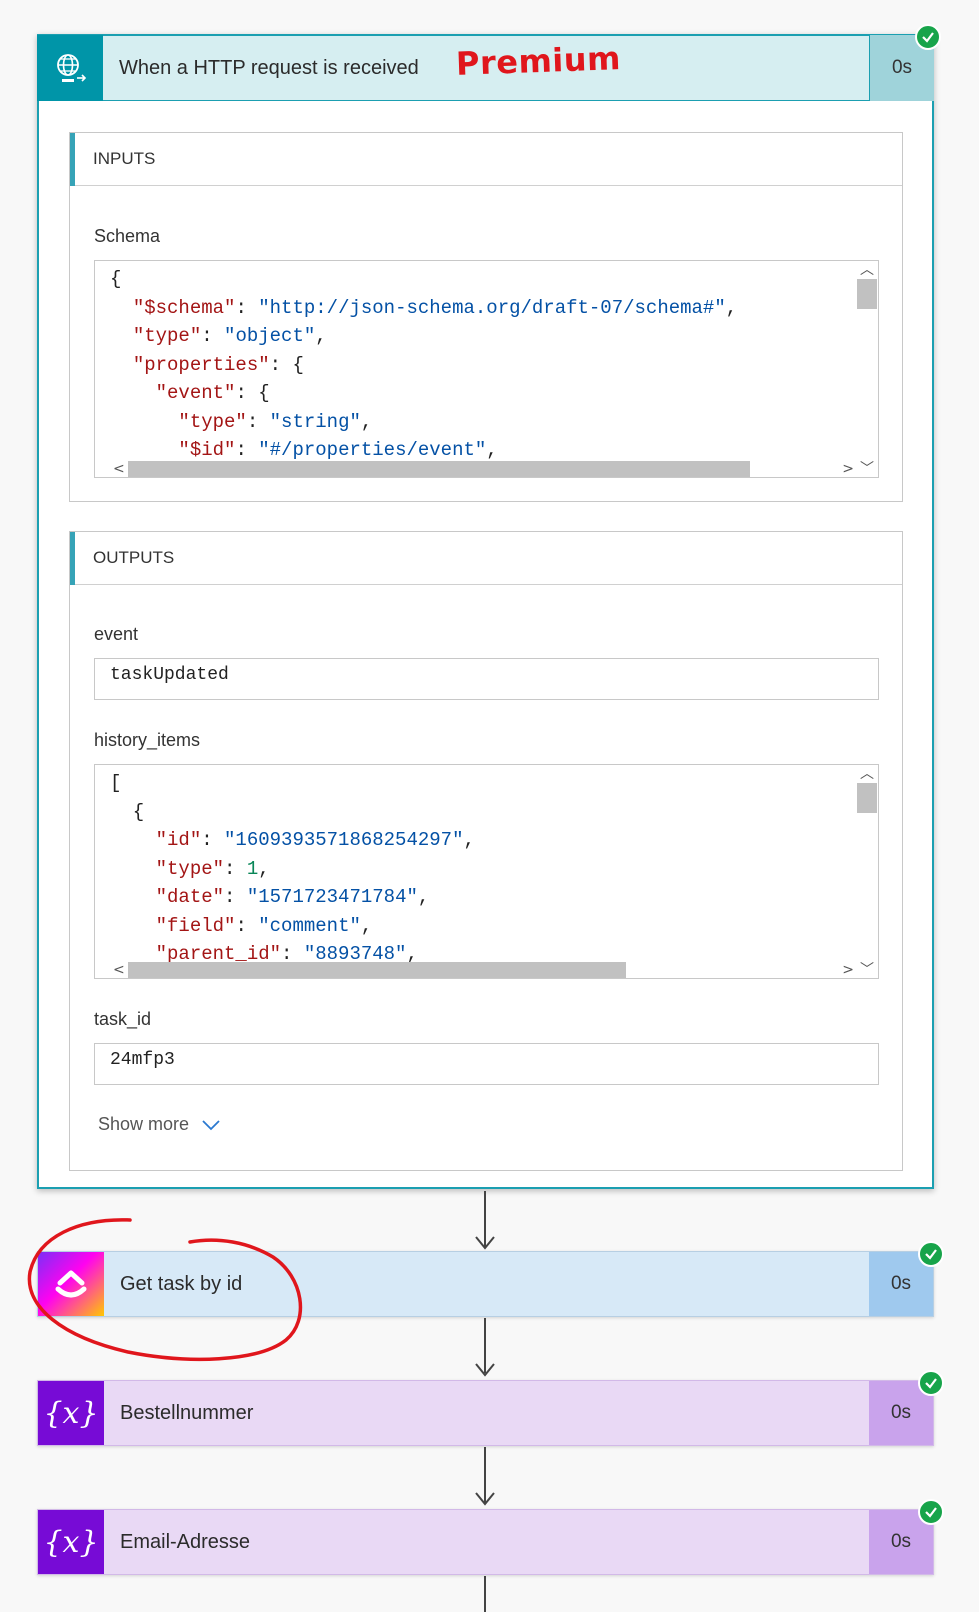 The image size is (979, 1612). Describe the element at coordinates (144, 1124) in the screenshot. I see `show-more-label: Show more` at that location.